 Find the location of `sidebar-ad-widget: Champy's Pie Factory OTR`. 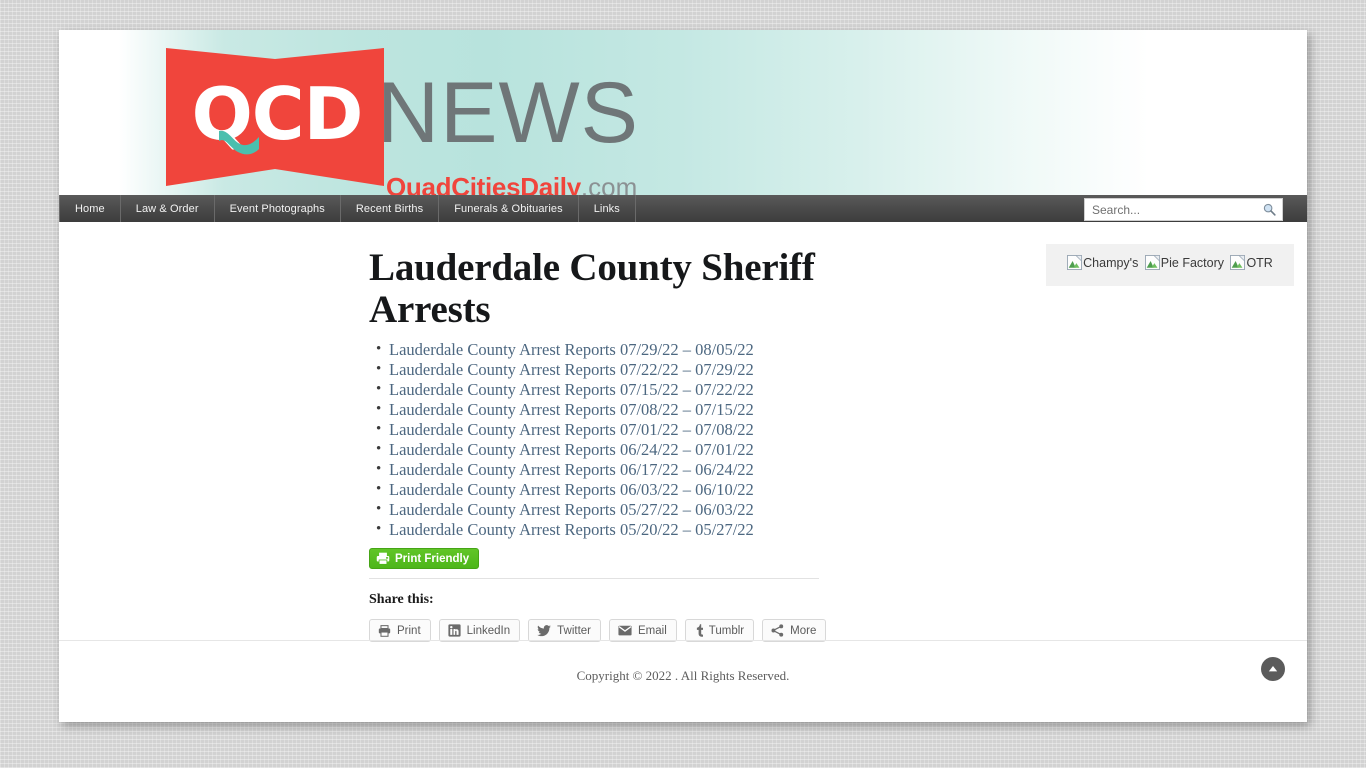

sidebar-ad-widget: Champy's Pie Factory OTR is located at coordinates (1170, 265).